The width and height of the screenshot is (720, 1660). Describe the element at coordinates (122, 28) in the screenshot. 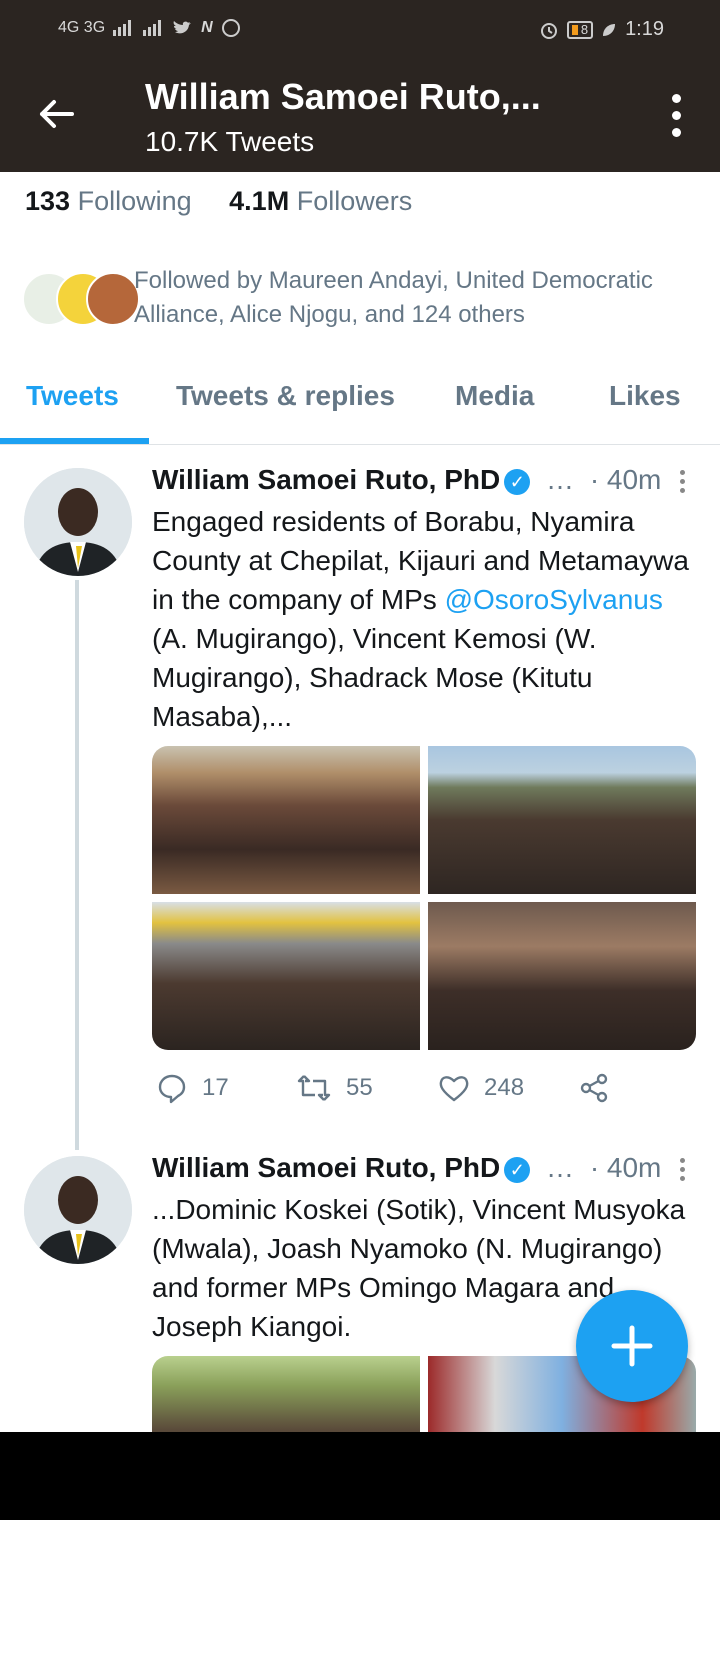

I see `signal-icon` at that location.